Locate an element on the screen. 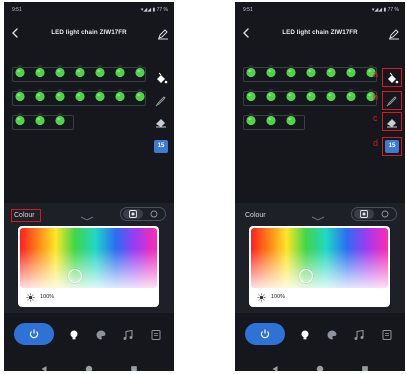 Image resolution: width=406 pixels, height=374 pixels. bottom-nav is located at coordinates (89, 337).